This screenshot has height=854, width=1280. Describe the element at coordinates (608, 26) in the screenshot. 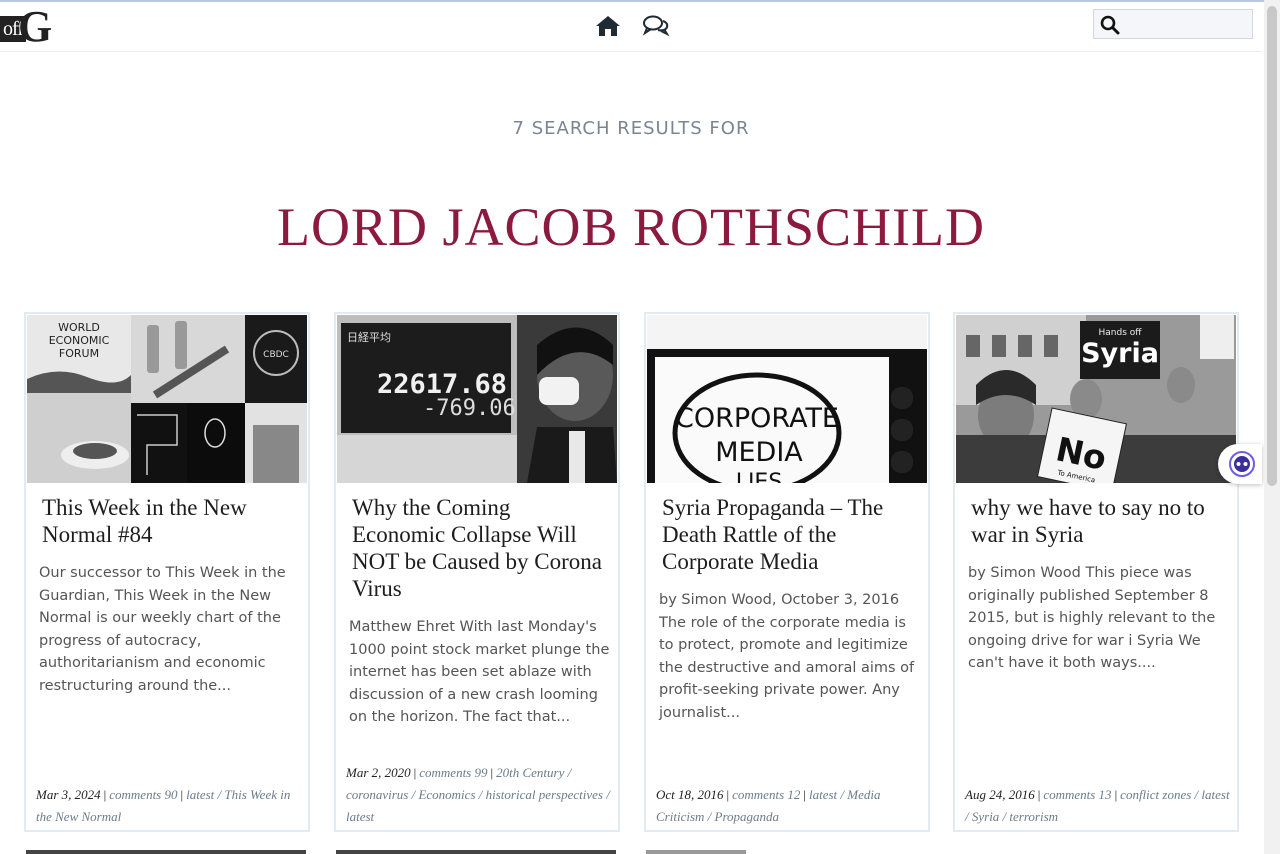

I see `home-icon` at that location.